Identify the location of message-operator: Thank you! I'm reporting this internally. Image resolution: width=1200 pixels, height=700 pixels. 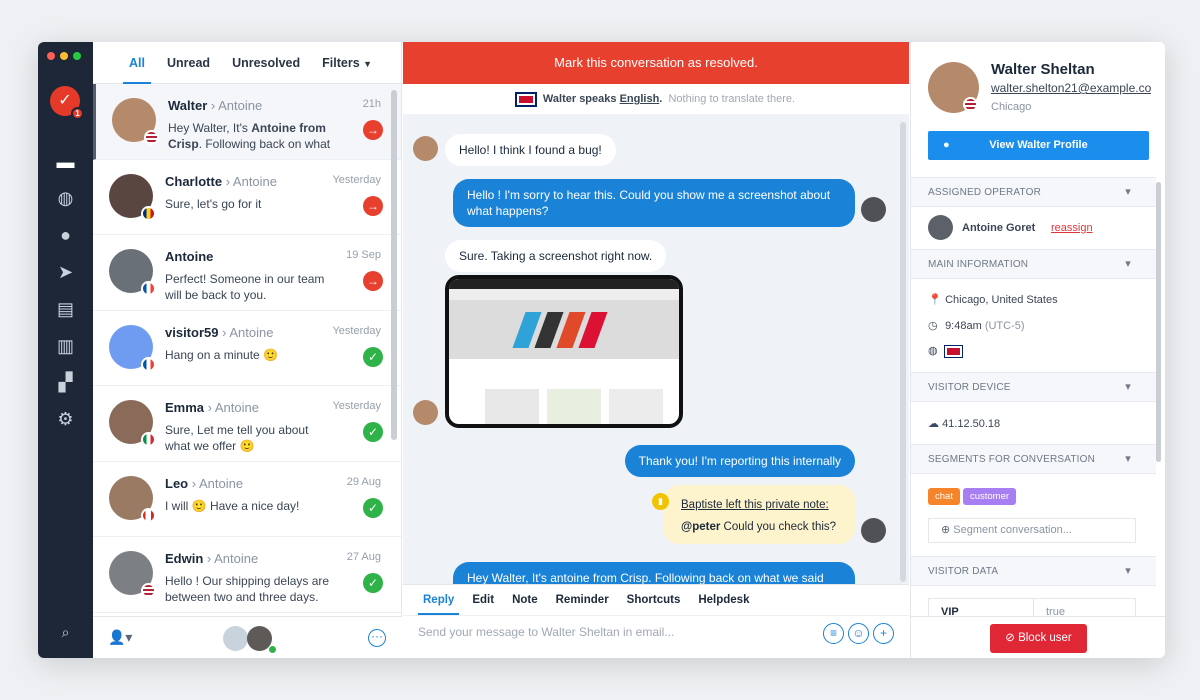
(739, 461).